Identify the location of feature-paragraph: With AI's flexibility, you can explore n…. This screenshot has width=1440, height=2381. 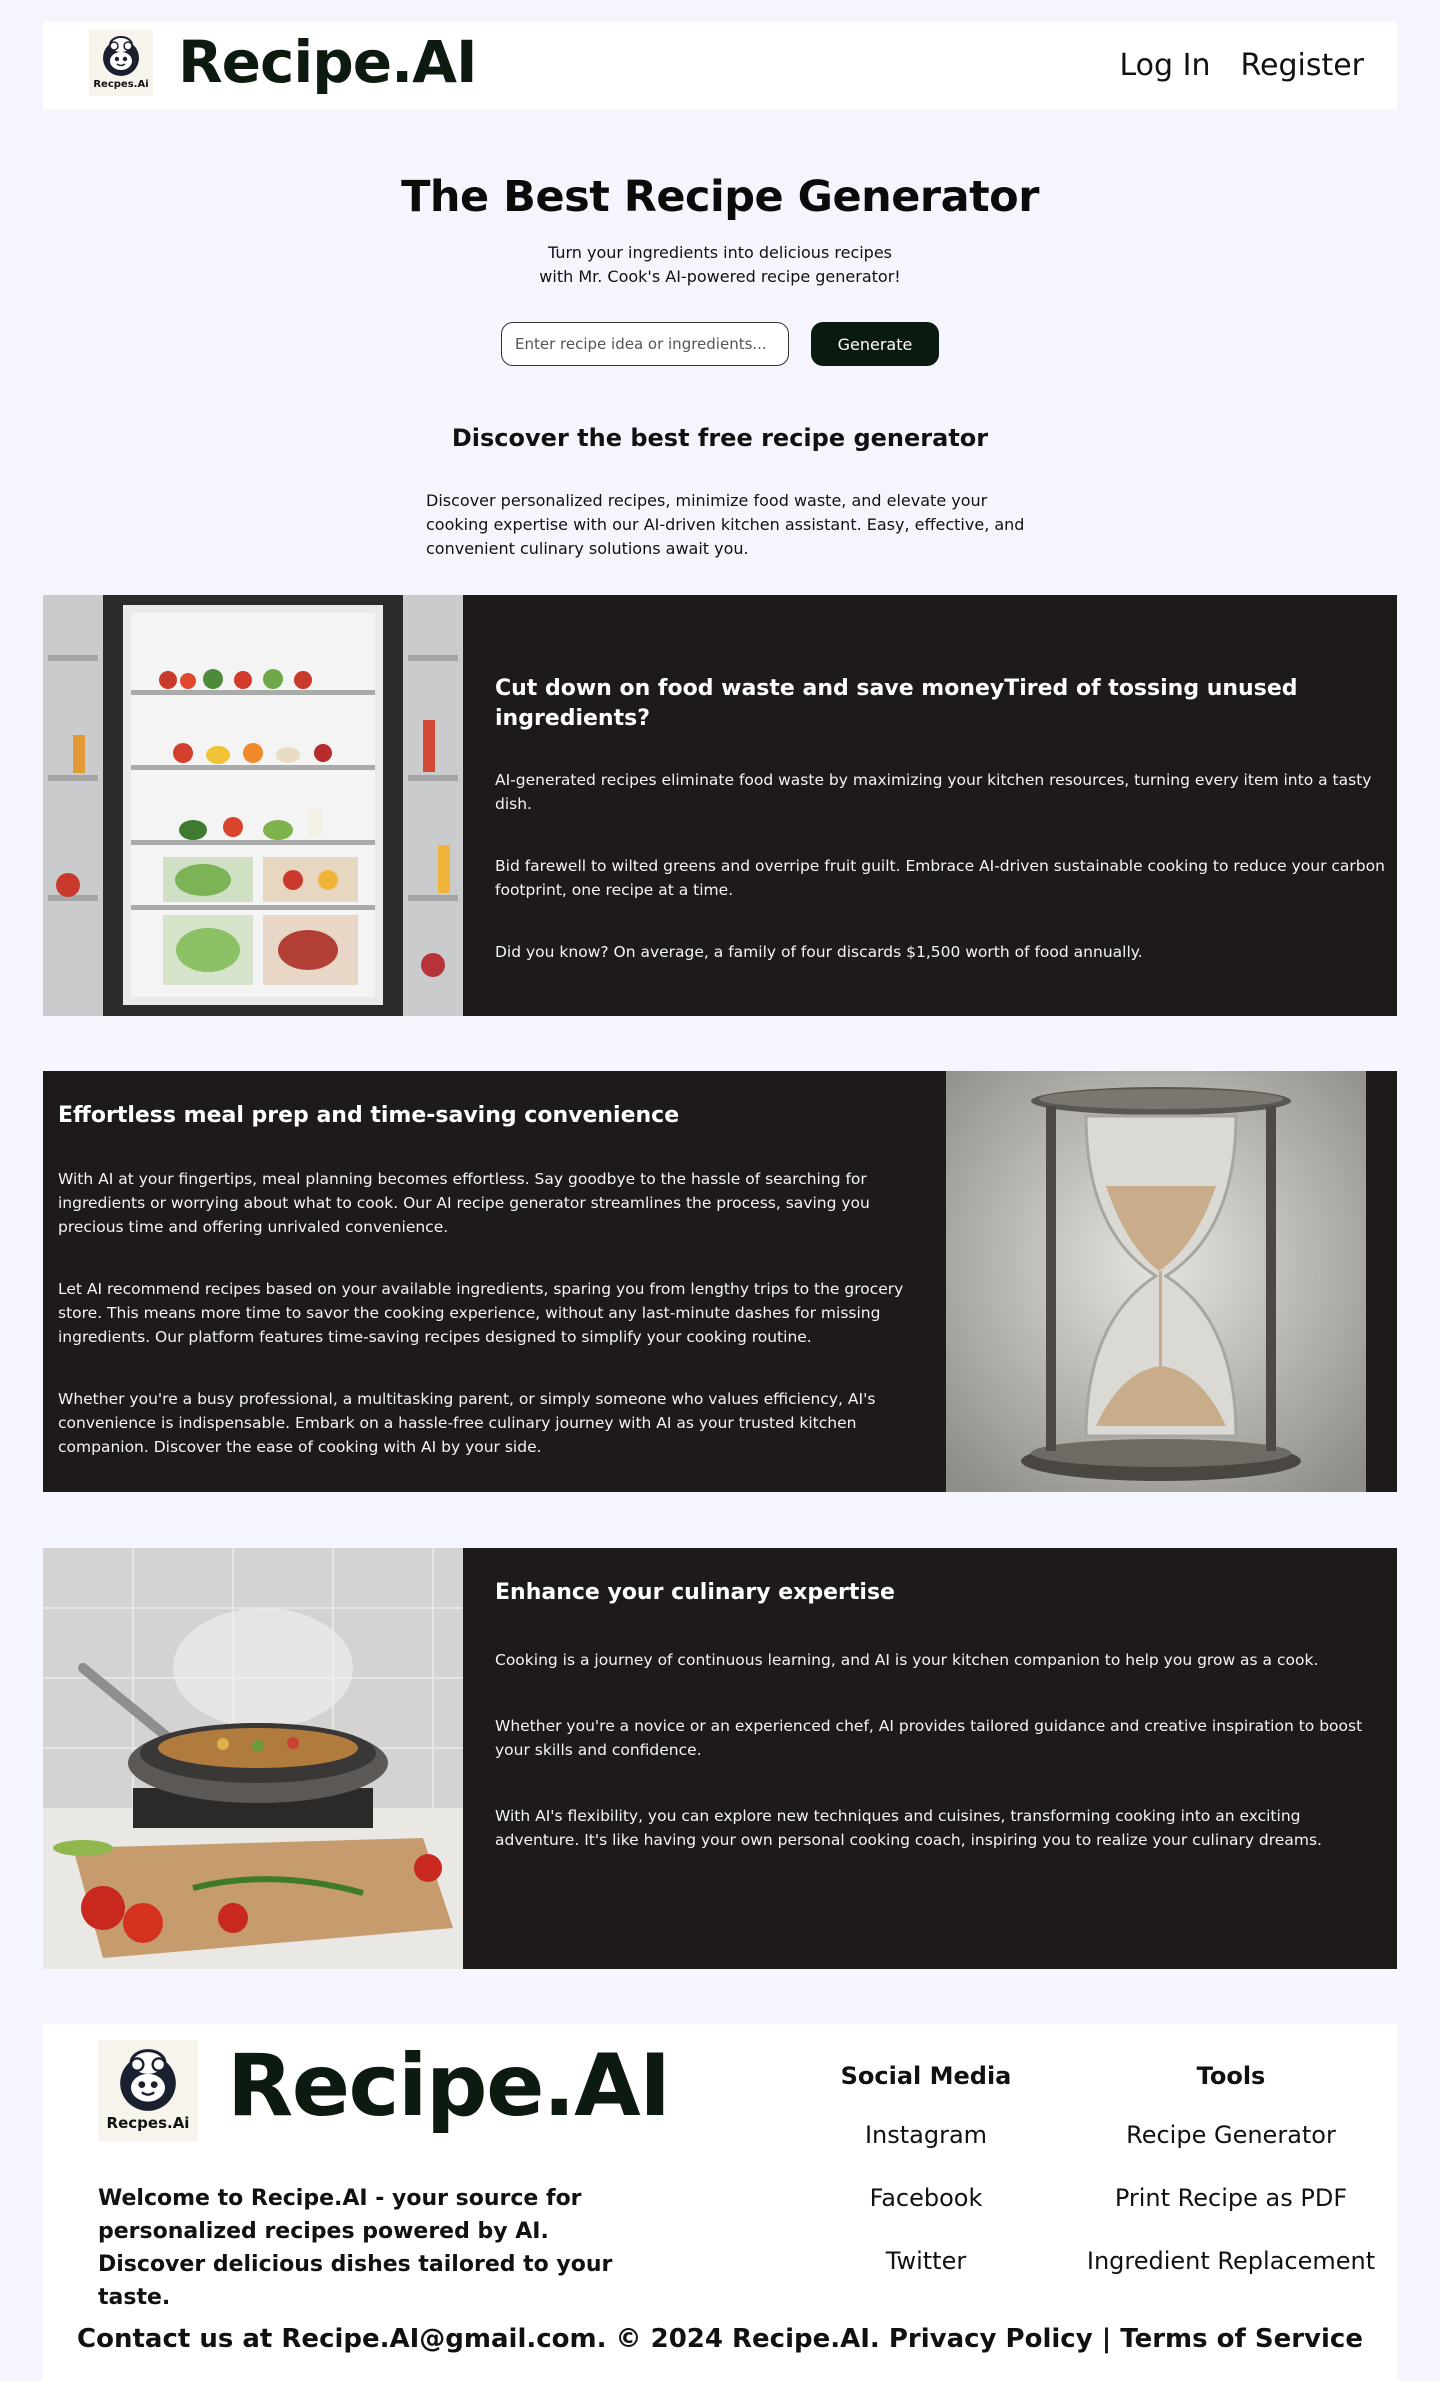
(908, 1828).